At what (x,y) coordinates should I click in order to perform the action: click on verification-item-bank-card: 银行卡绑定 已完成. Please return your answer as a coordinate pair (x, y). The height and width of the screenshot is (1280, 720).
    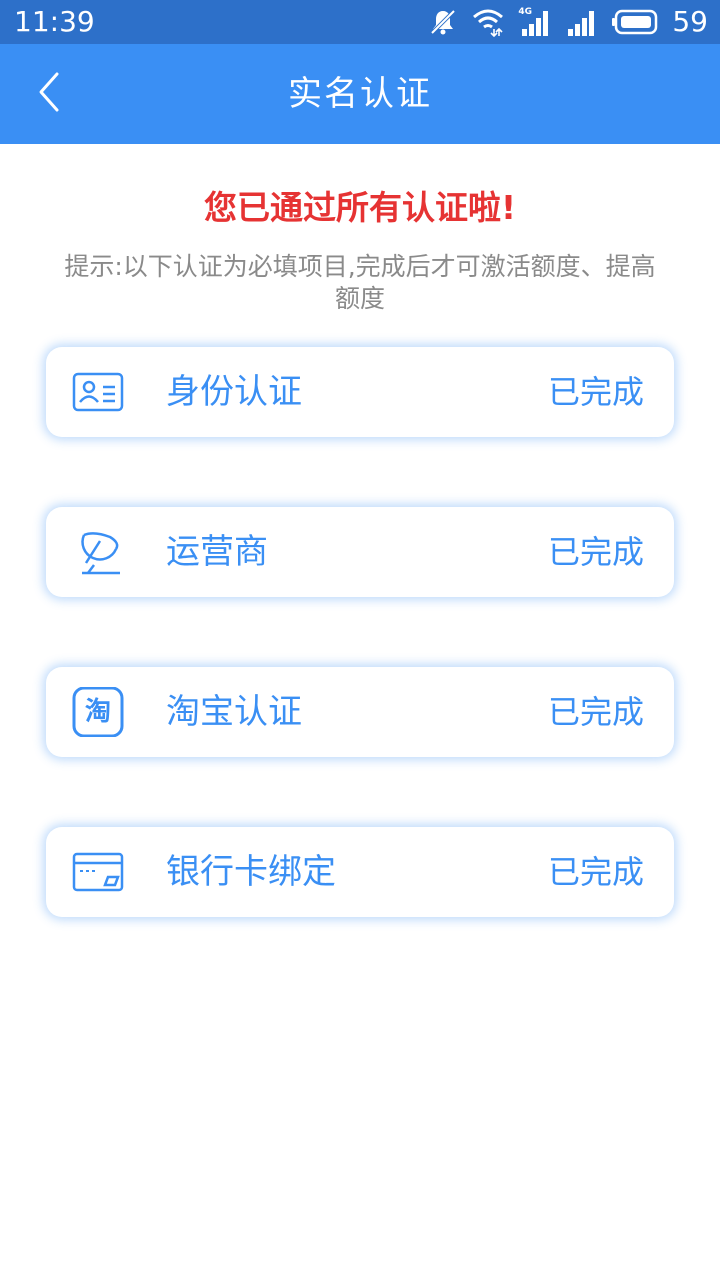
    Looking at the image, I should click on (360, 872).